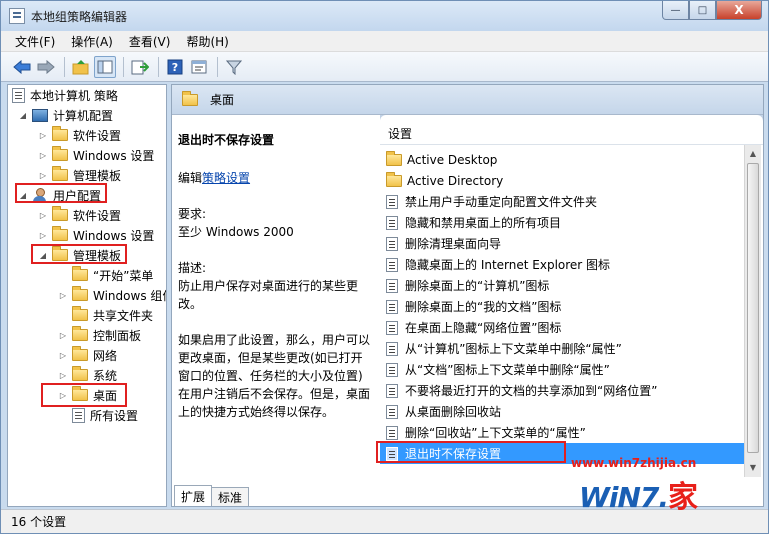  I want to click on highlight-box-user-config, so click(61, 193).